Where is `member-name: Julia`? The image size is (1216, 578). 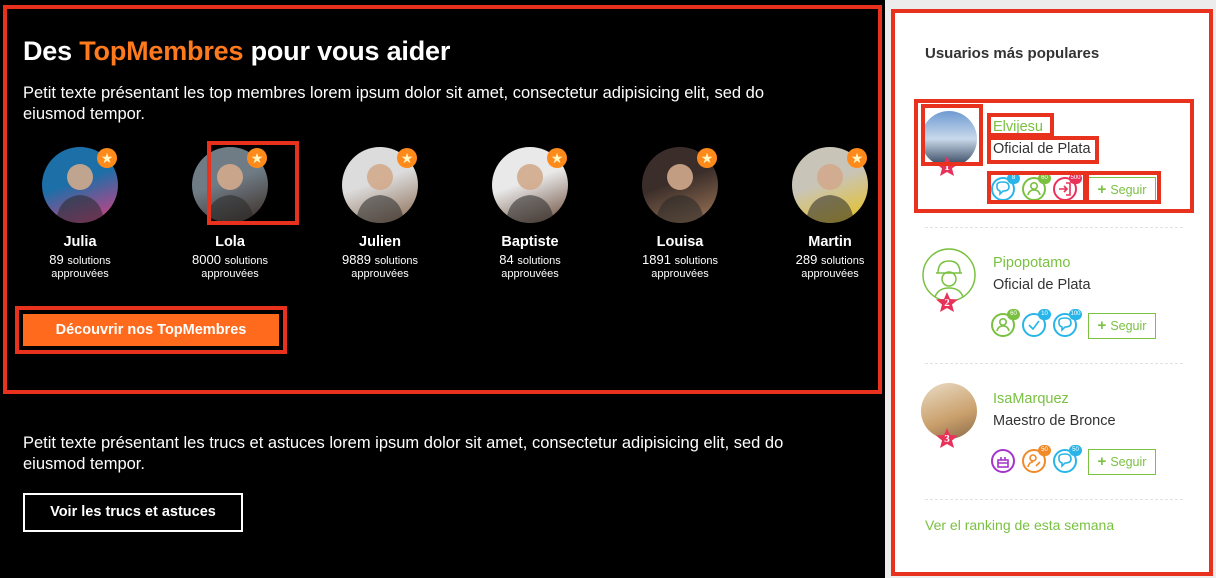
member-name: Julia is located at coordinates (80, 242).